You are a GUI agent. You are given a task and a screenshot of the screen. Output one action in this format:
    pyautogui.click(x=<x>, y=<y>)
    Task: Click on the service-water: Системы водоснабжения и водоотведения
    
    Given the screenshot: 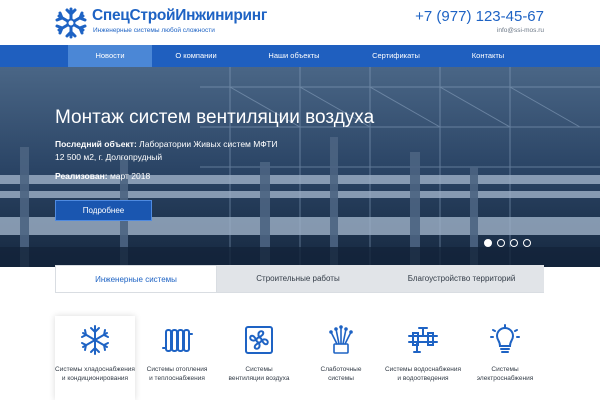 What is the action you would take?
    pyautogui.click(x=423, y=358)
    